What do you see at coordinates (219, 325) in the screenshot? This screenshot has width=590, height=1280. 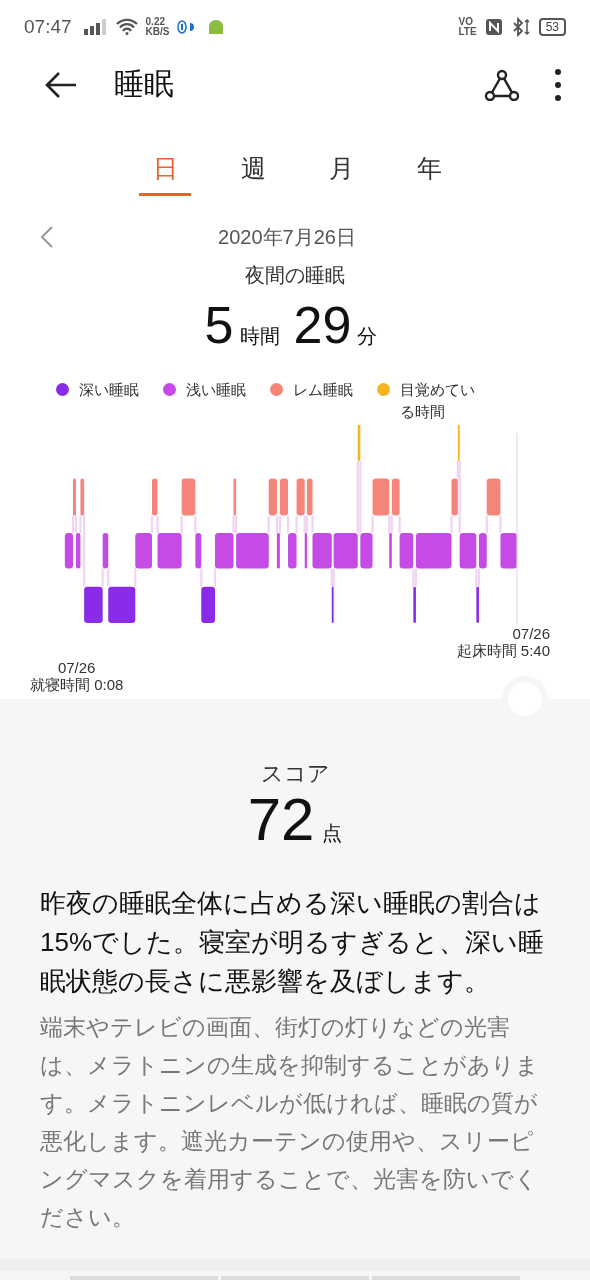 I see `hours-value: 5` at bounding box center [219, 325].